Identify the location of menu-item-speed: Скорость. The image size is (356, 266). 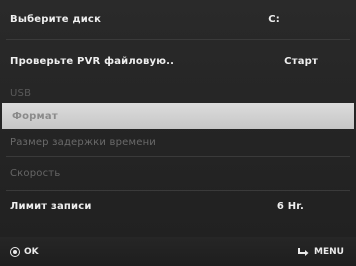
(178, 173).